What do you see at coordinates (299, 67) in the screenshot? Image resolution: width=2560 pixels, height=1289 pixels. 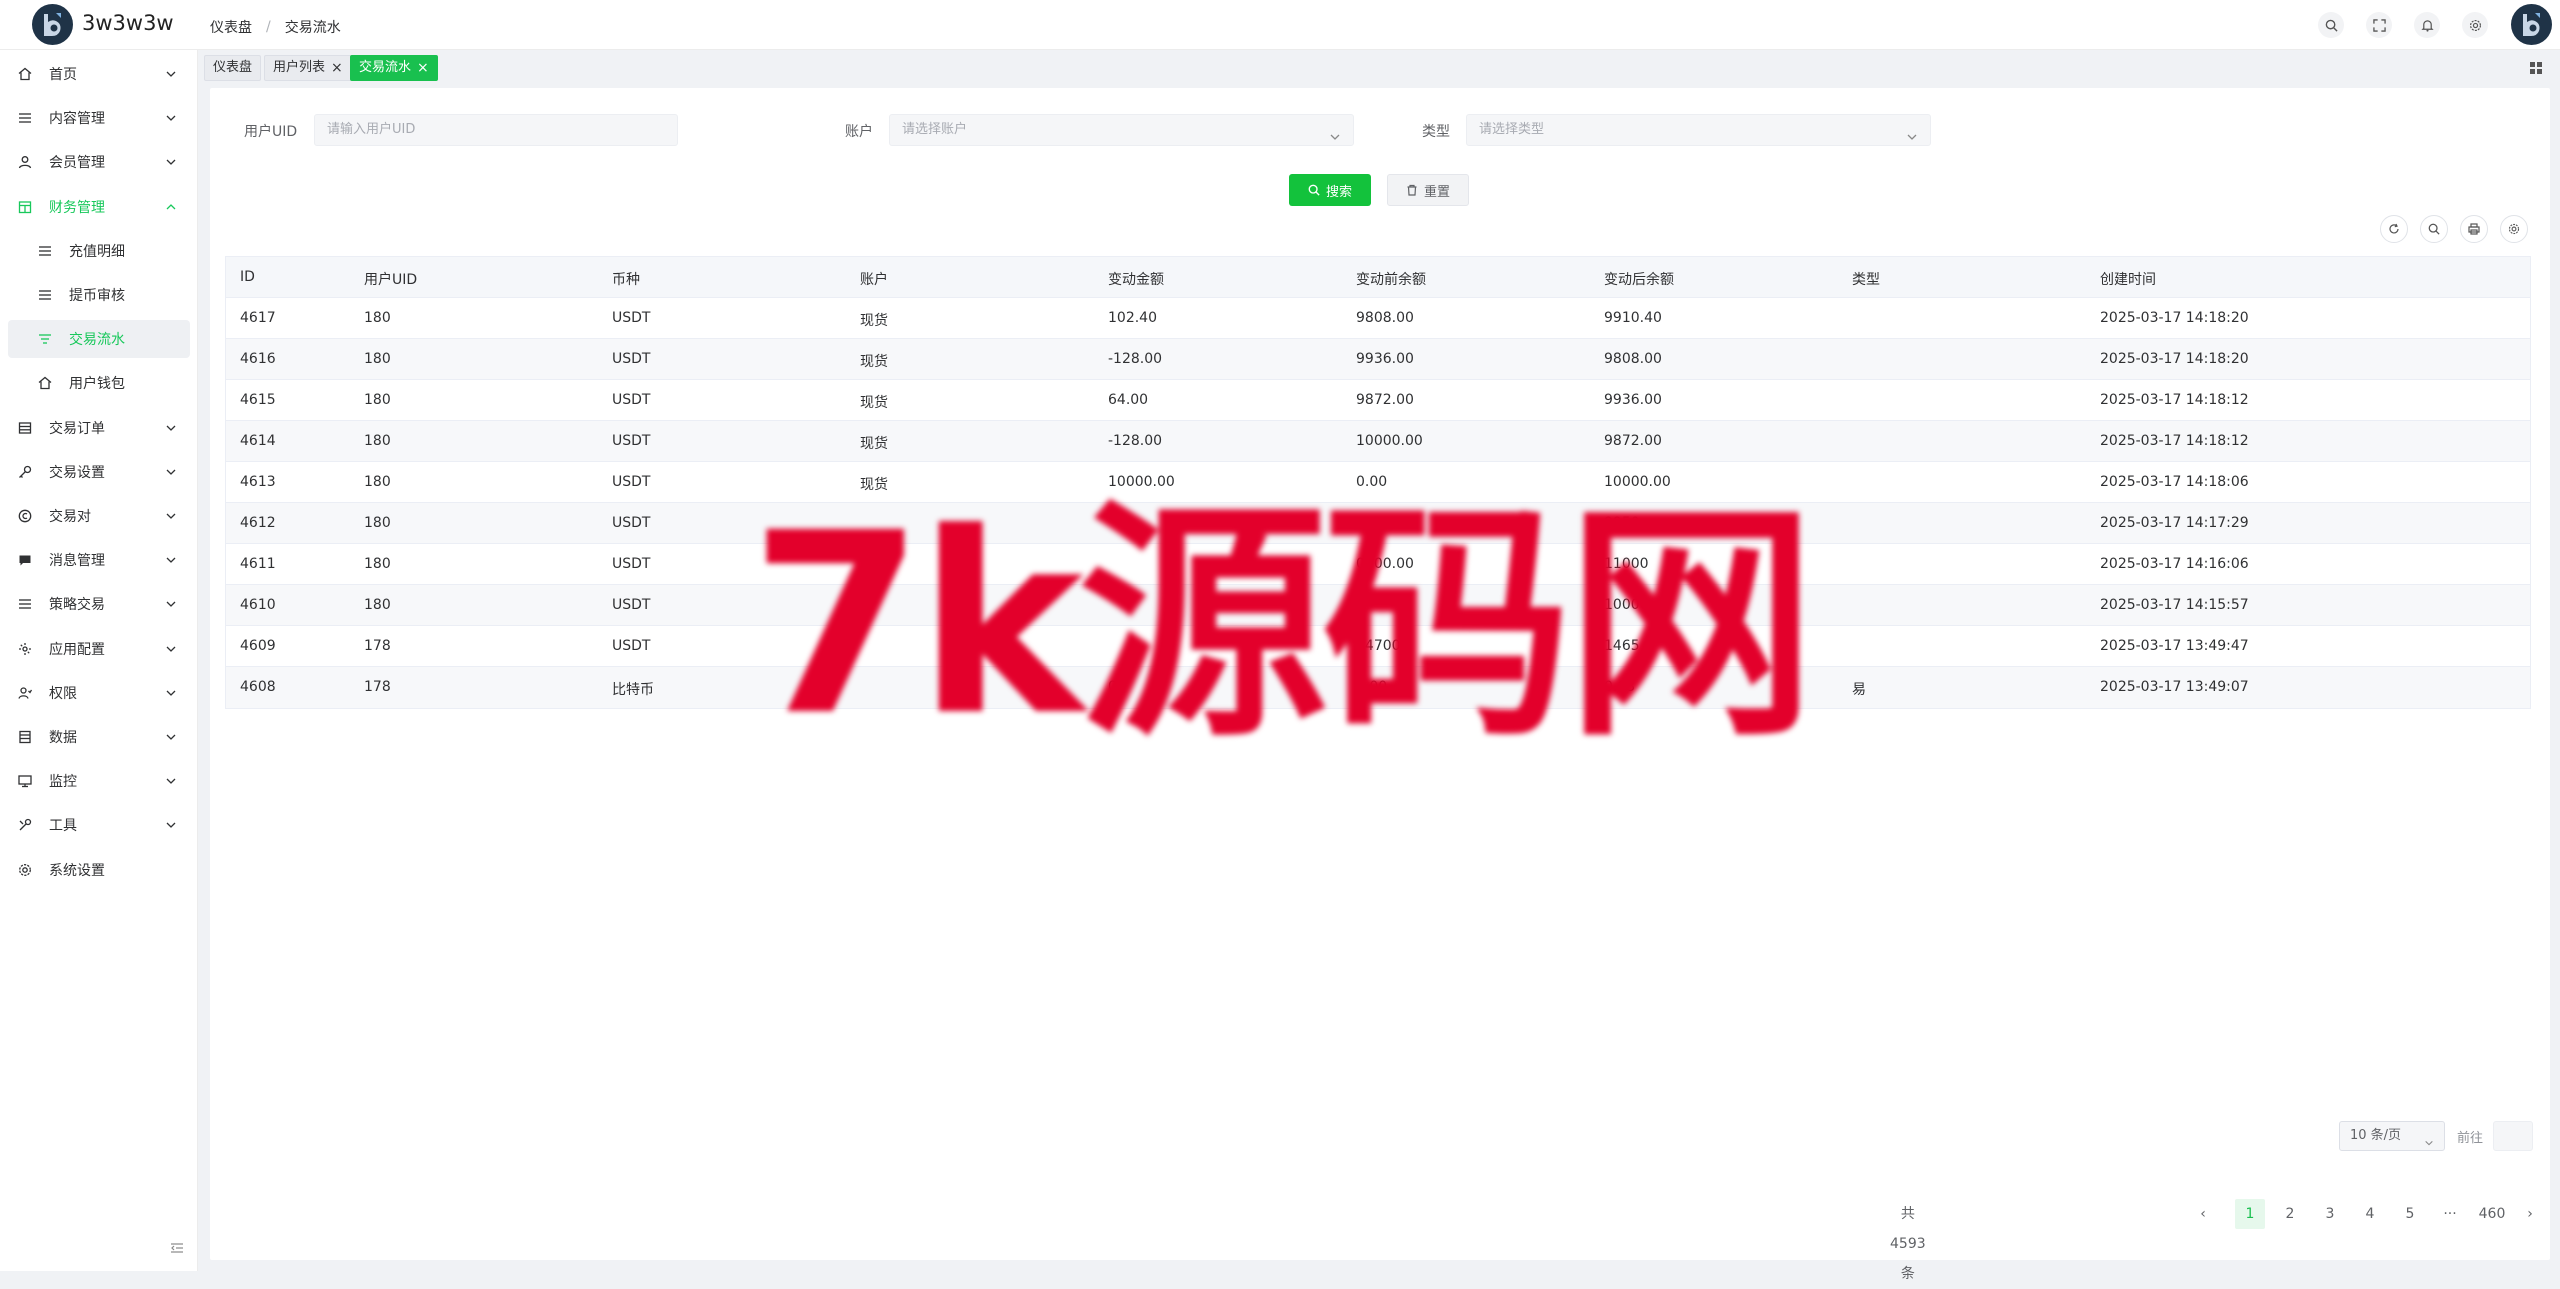 I see `tag-label: 用户列表` at bounding box center [299, 67].